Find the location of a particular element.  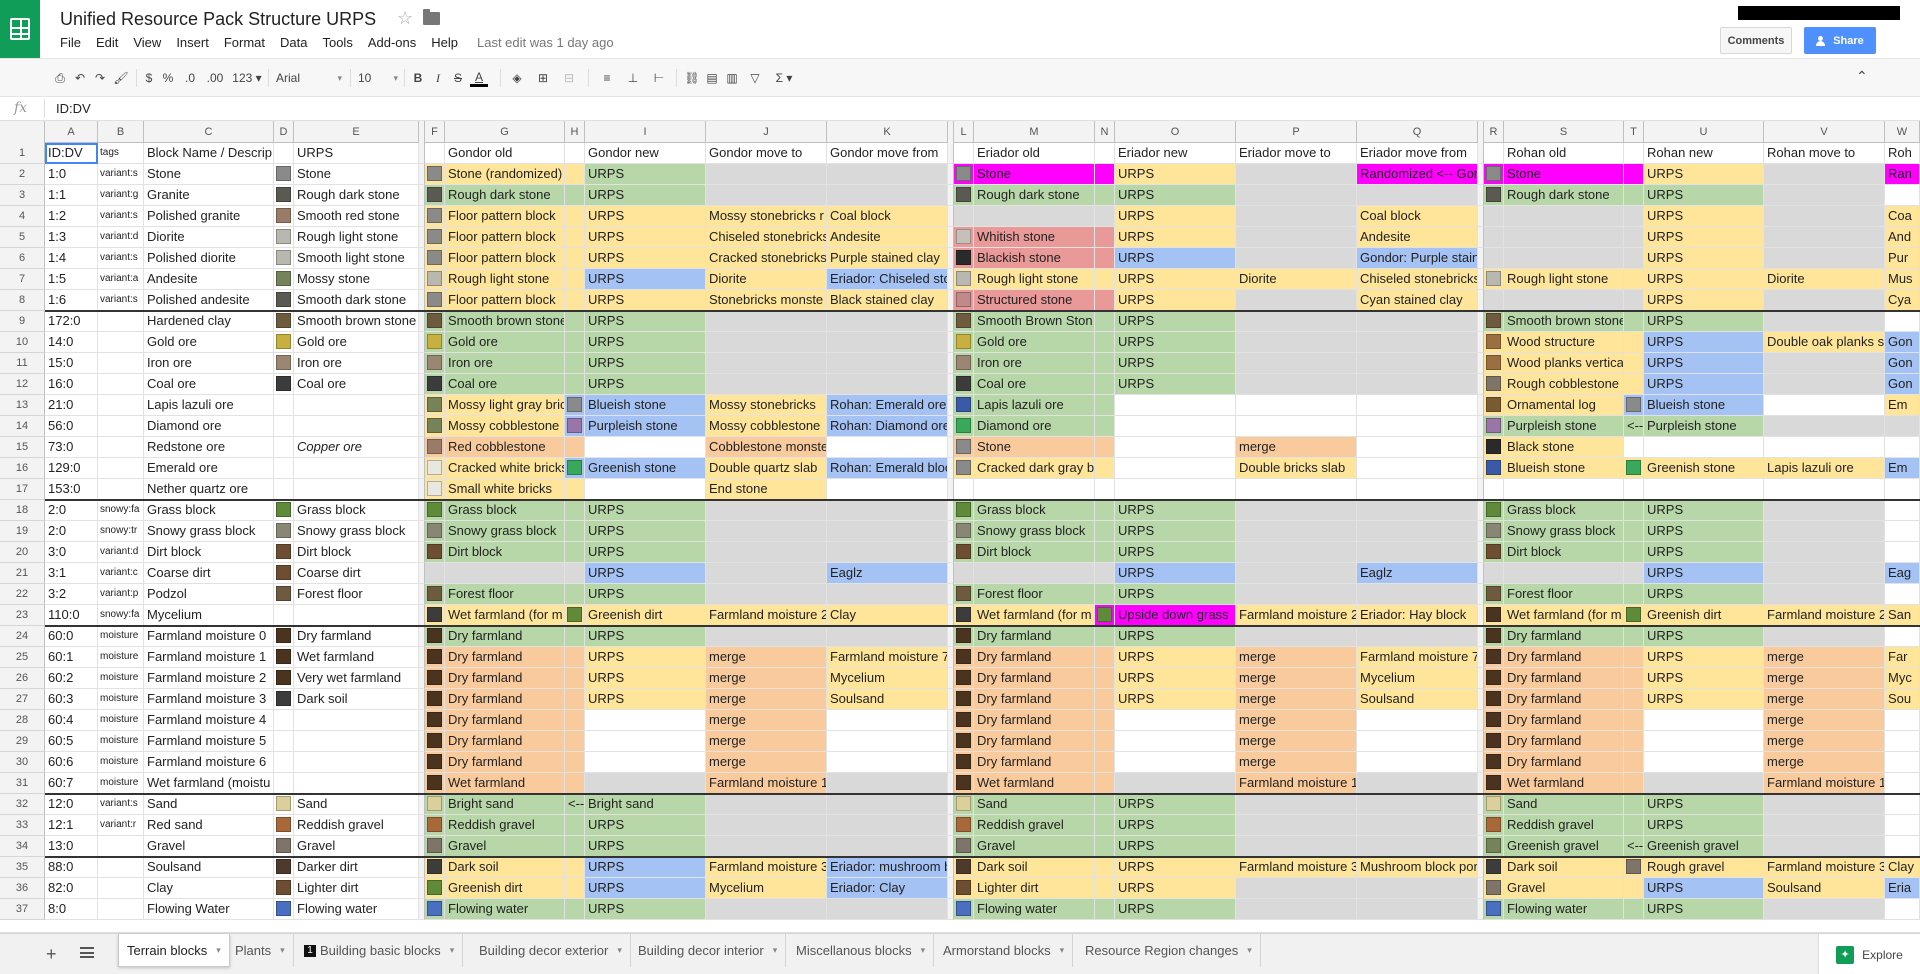

cell-u2: URPS is located at coordinates (1704, 174).